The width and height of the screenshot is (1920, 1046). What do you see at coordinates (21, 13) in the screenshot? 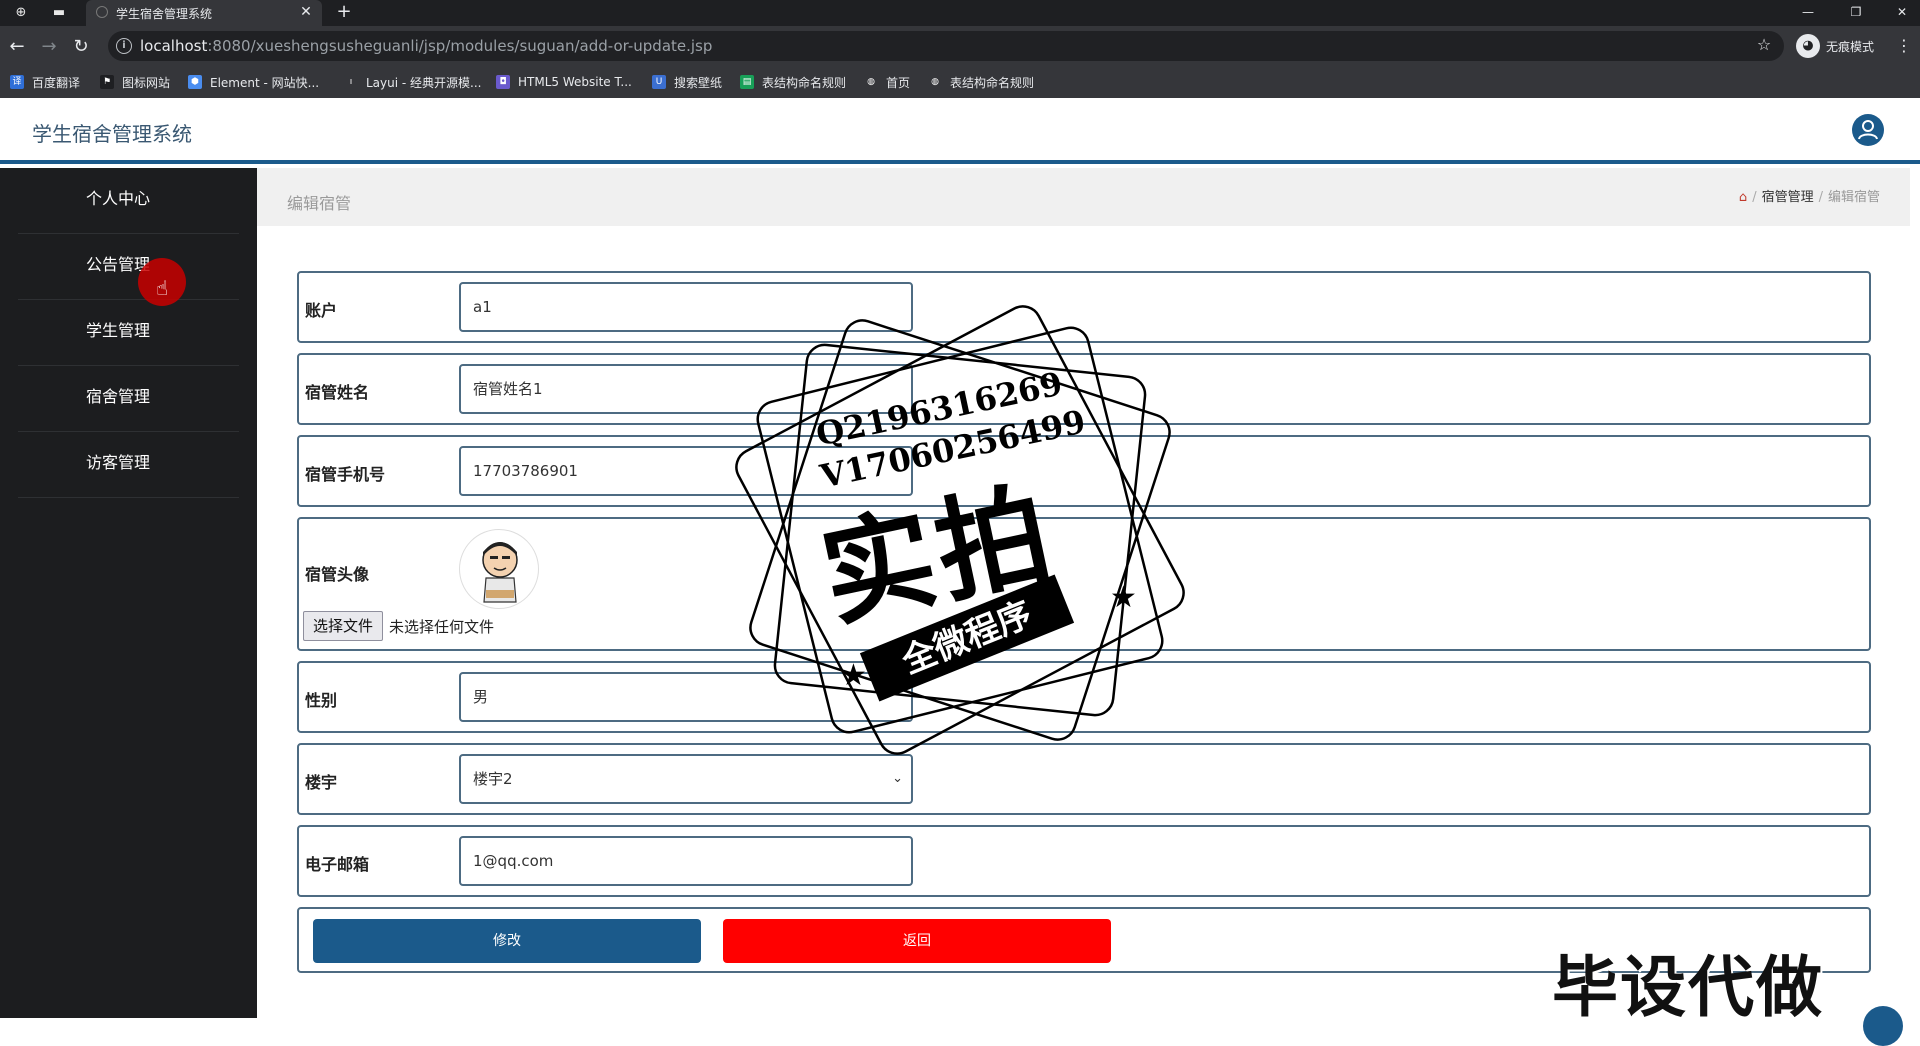
I see `chrome-menu-icon: ⊕` at bounding box center [21, 13].